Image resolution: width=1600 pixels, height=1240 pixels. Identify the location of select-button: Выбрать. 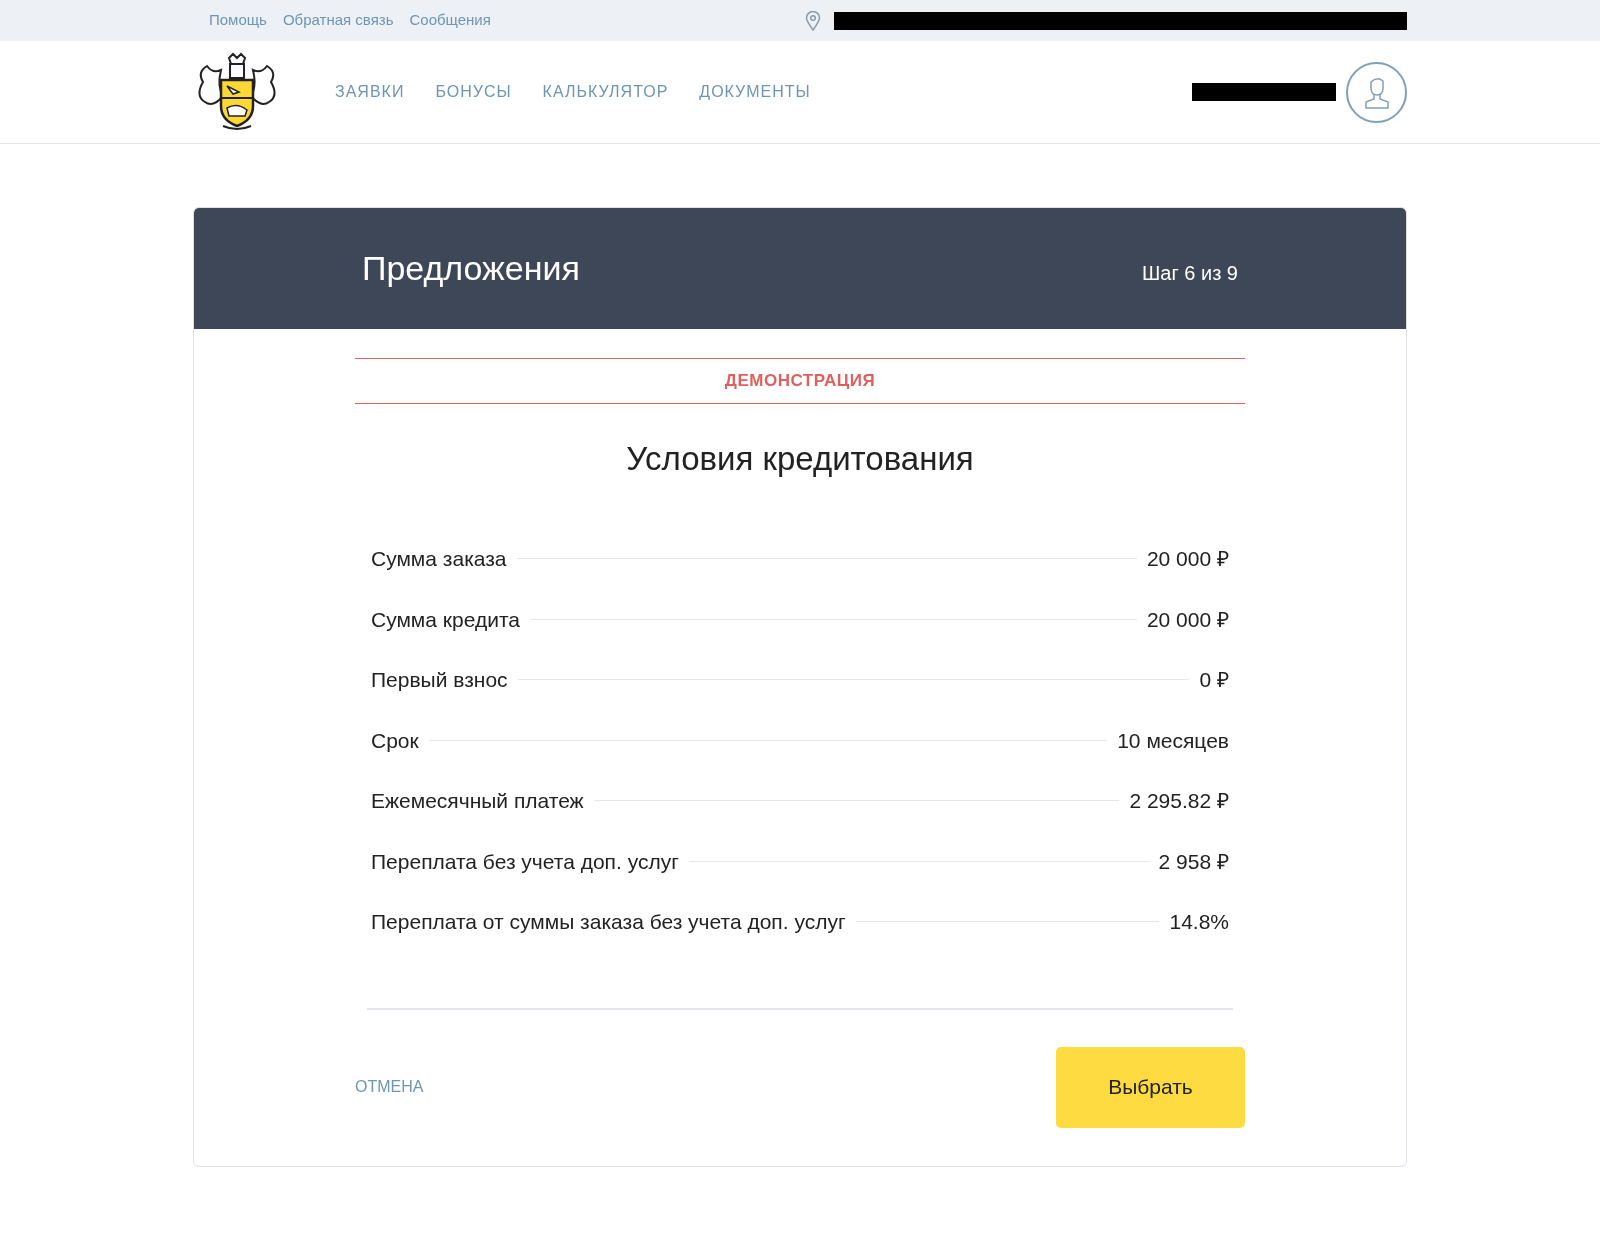
(1150, 1087).